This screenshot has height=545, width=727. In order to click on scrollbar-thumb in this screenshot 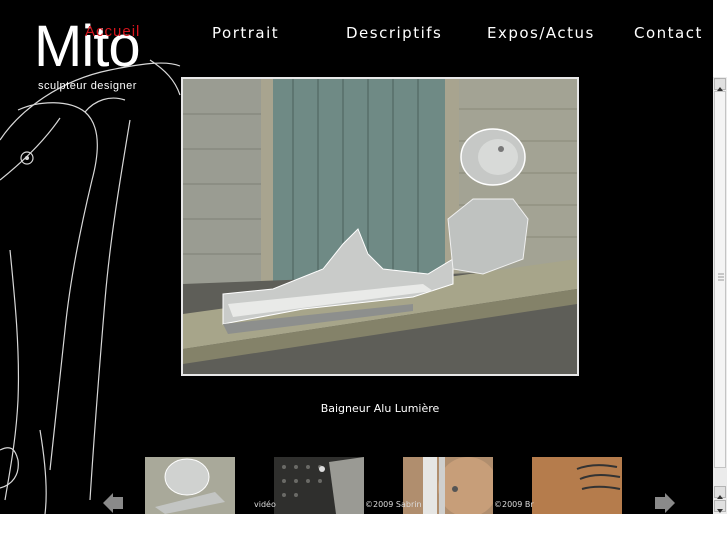, I will do `click(720, 279)`.